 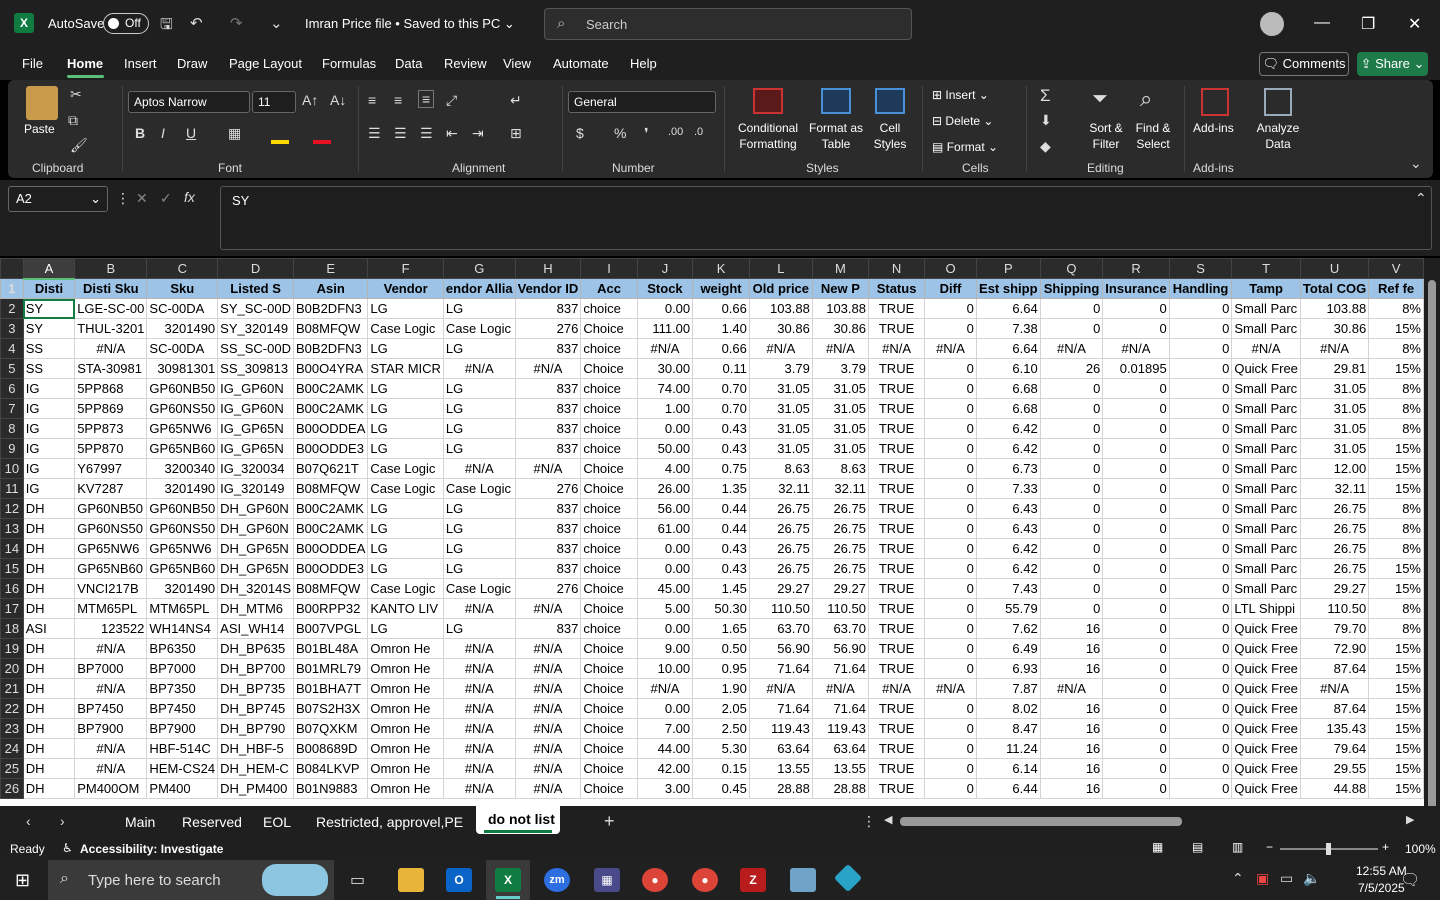 What do you see at coordinates (111, 368) in the screenshot?
I see `cell: STA-30981` at bounding box center [111, 368].